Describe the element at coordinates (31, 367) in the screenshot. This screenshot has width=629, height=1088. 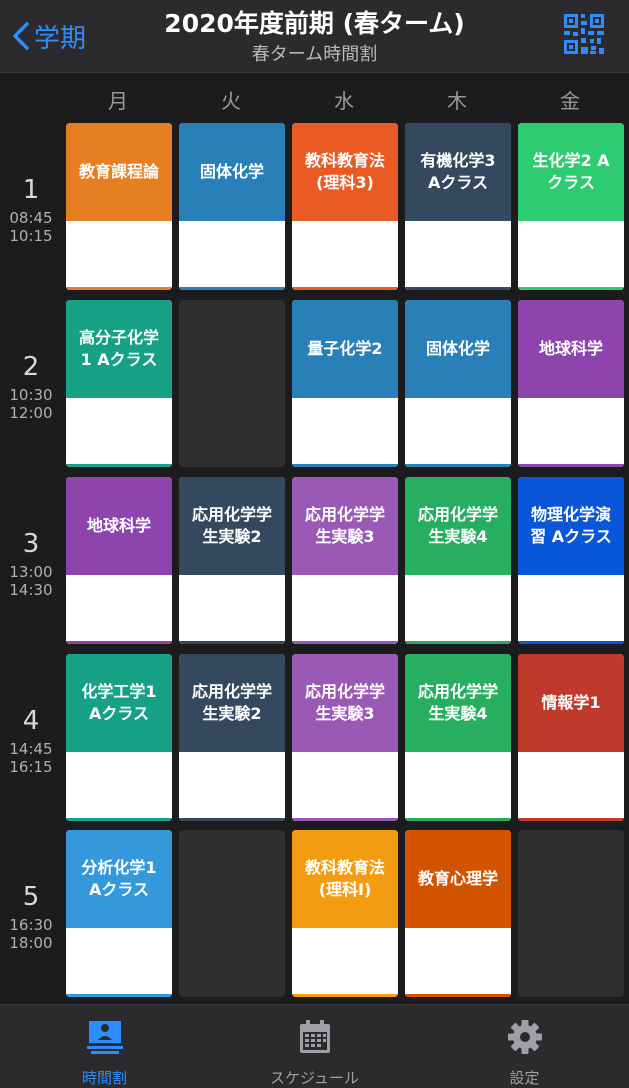
I see `period-number: 2` at that location.